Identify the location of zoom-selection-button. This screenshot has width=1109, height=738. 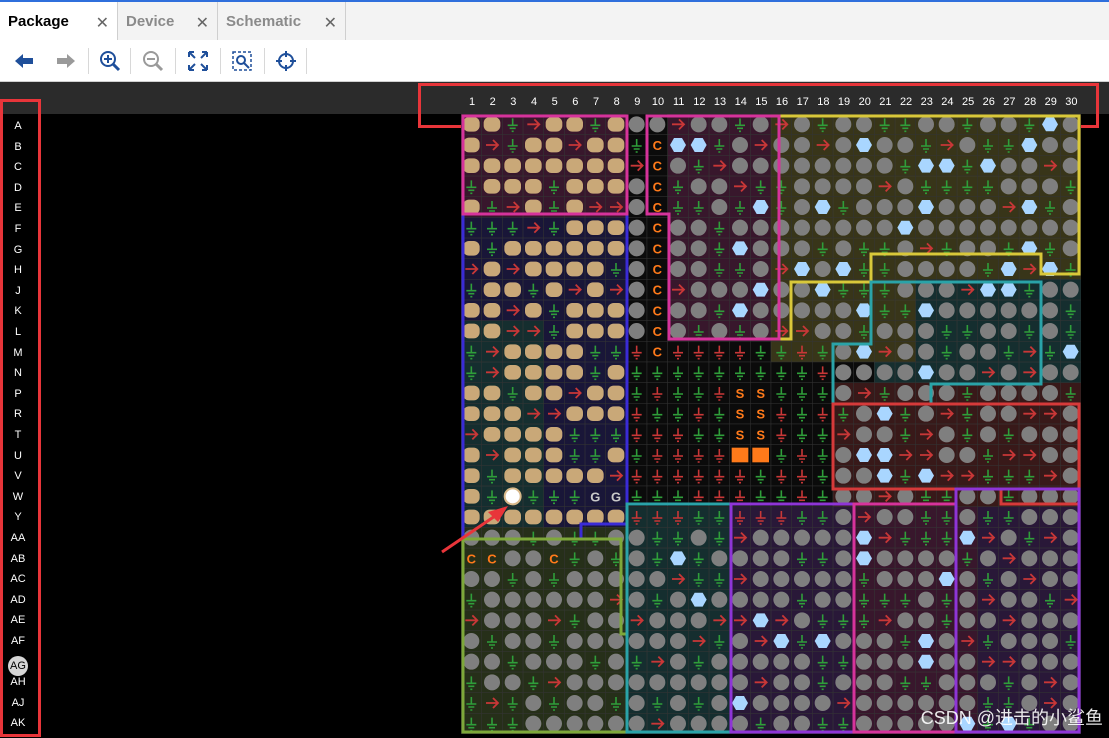
(242, 61).